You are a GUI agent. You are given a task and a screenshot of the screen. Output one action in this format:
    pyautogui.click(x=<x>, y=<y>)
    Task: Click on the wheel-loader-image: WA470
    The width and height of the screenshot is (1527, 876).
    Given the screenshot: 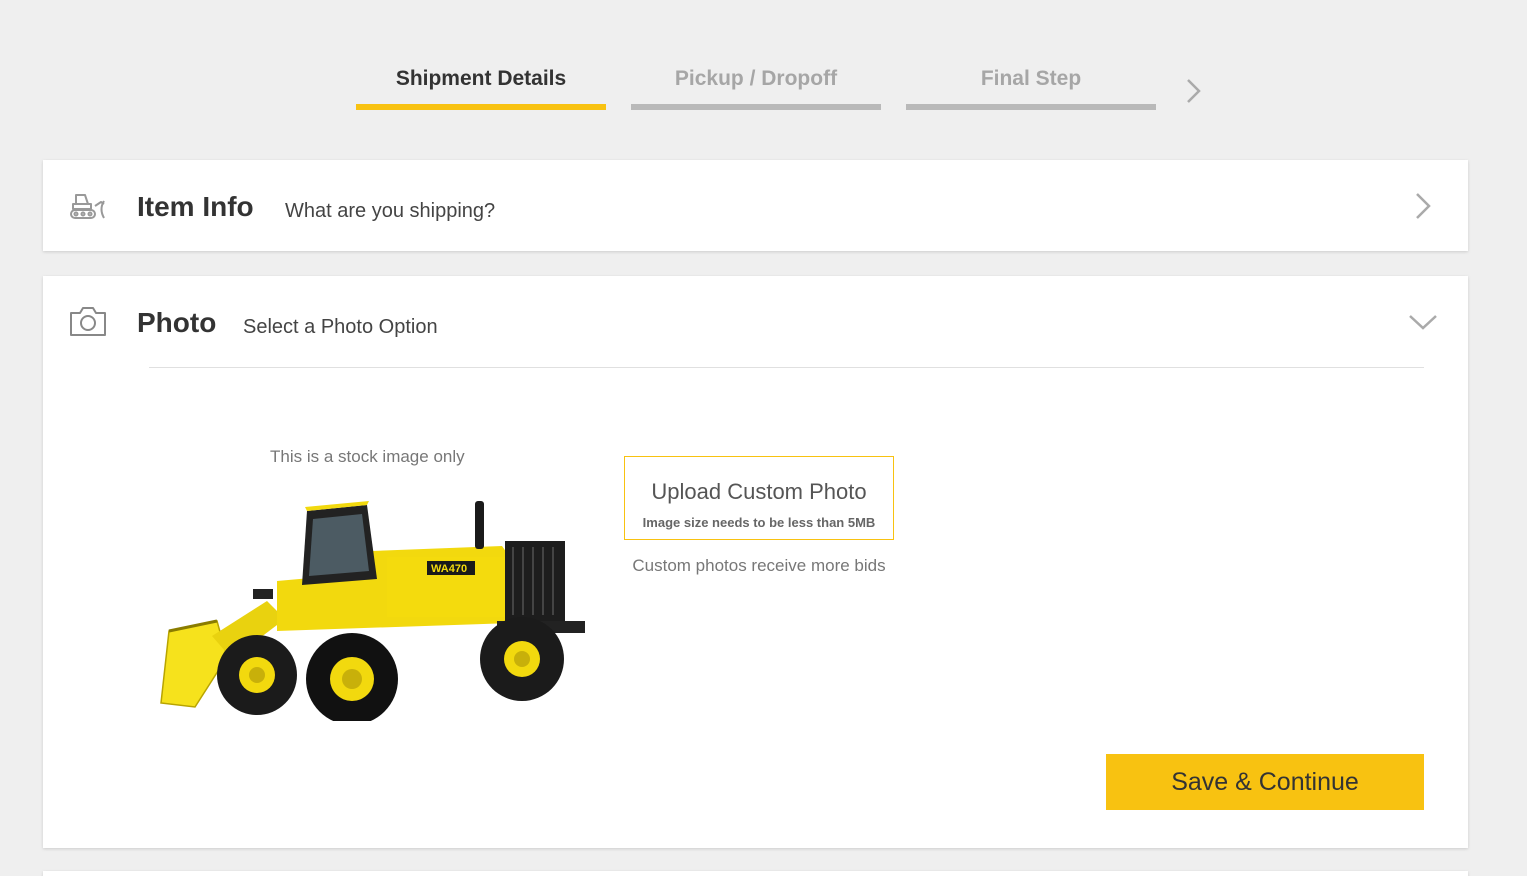 What is the action you would take?
    pyautogui.click(x=372, y=611)
    